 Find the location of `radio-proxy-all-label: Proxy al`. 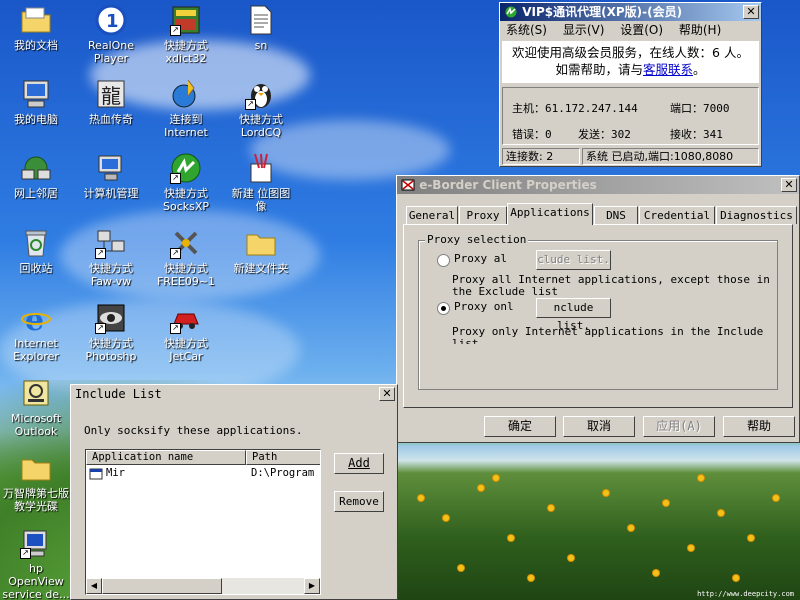

radio-proxy-all-label: Proxy al is located at coordinates (480, 258).